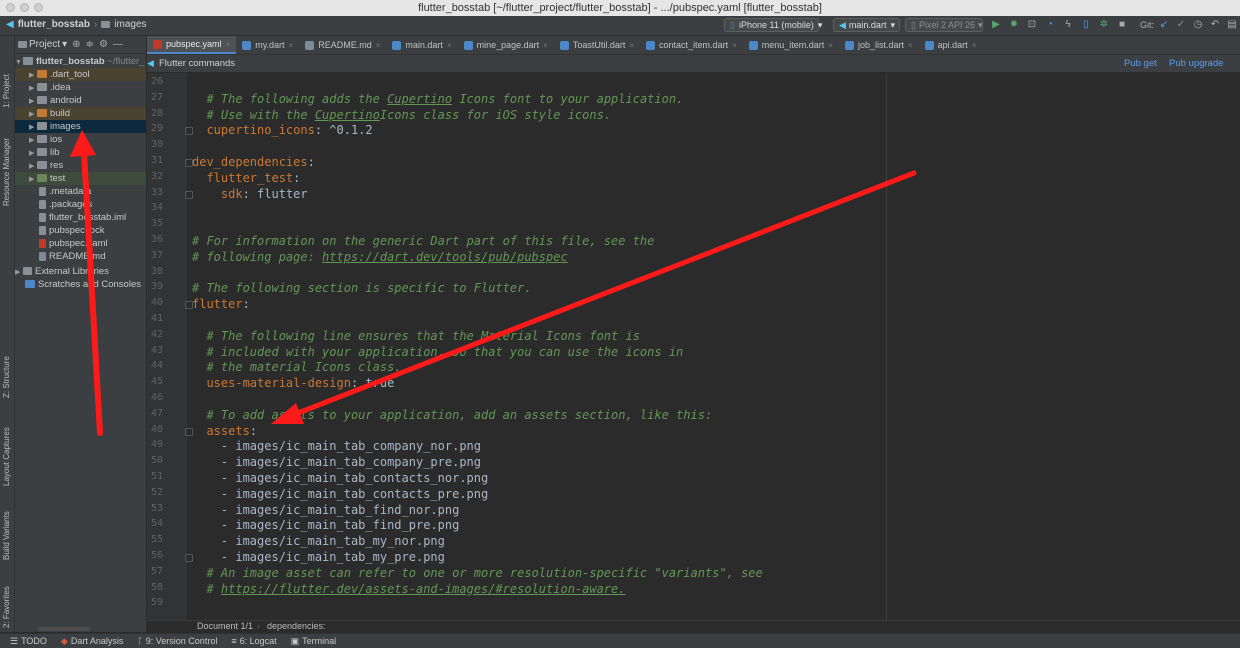 The width and height of the screenshot is (1240, 648). What do you see at coordinates (1050, 25) in the screenshot?
I see `profile-icon: ◔` at bounding box center [1050, 25].